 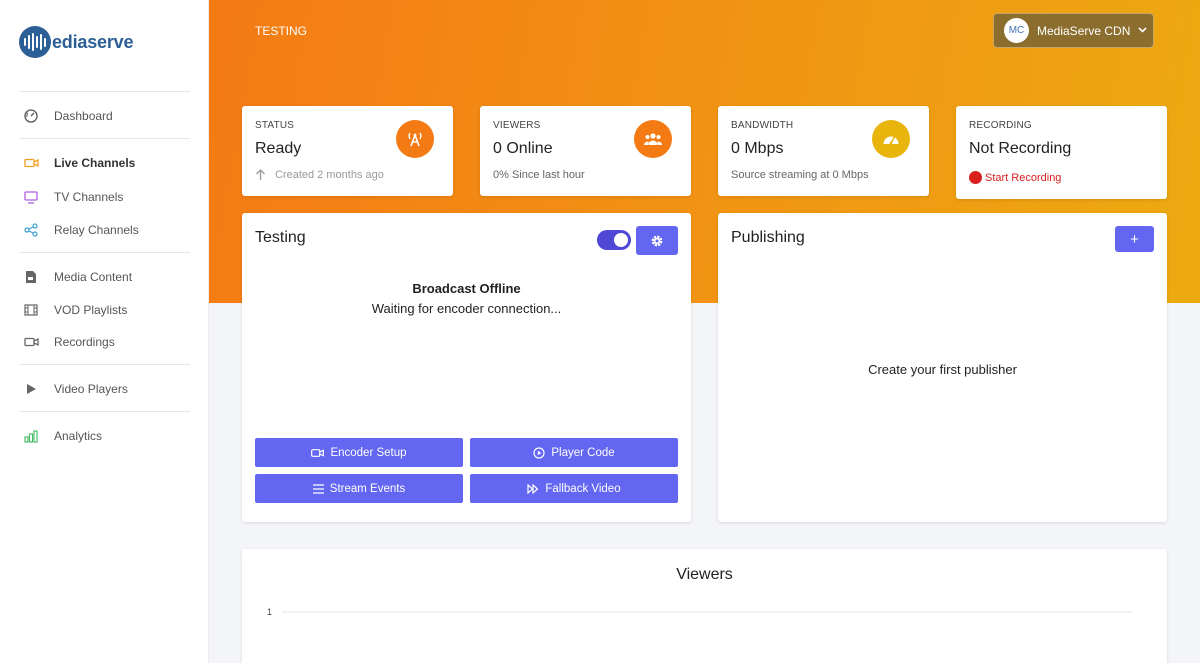 What do you see at coordinates (517, 125) in the screenshot?
I see `stat-label: VIEWERS` at bounding box center [517, 125].